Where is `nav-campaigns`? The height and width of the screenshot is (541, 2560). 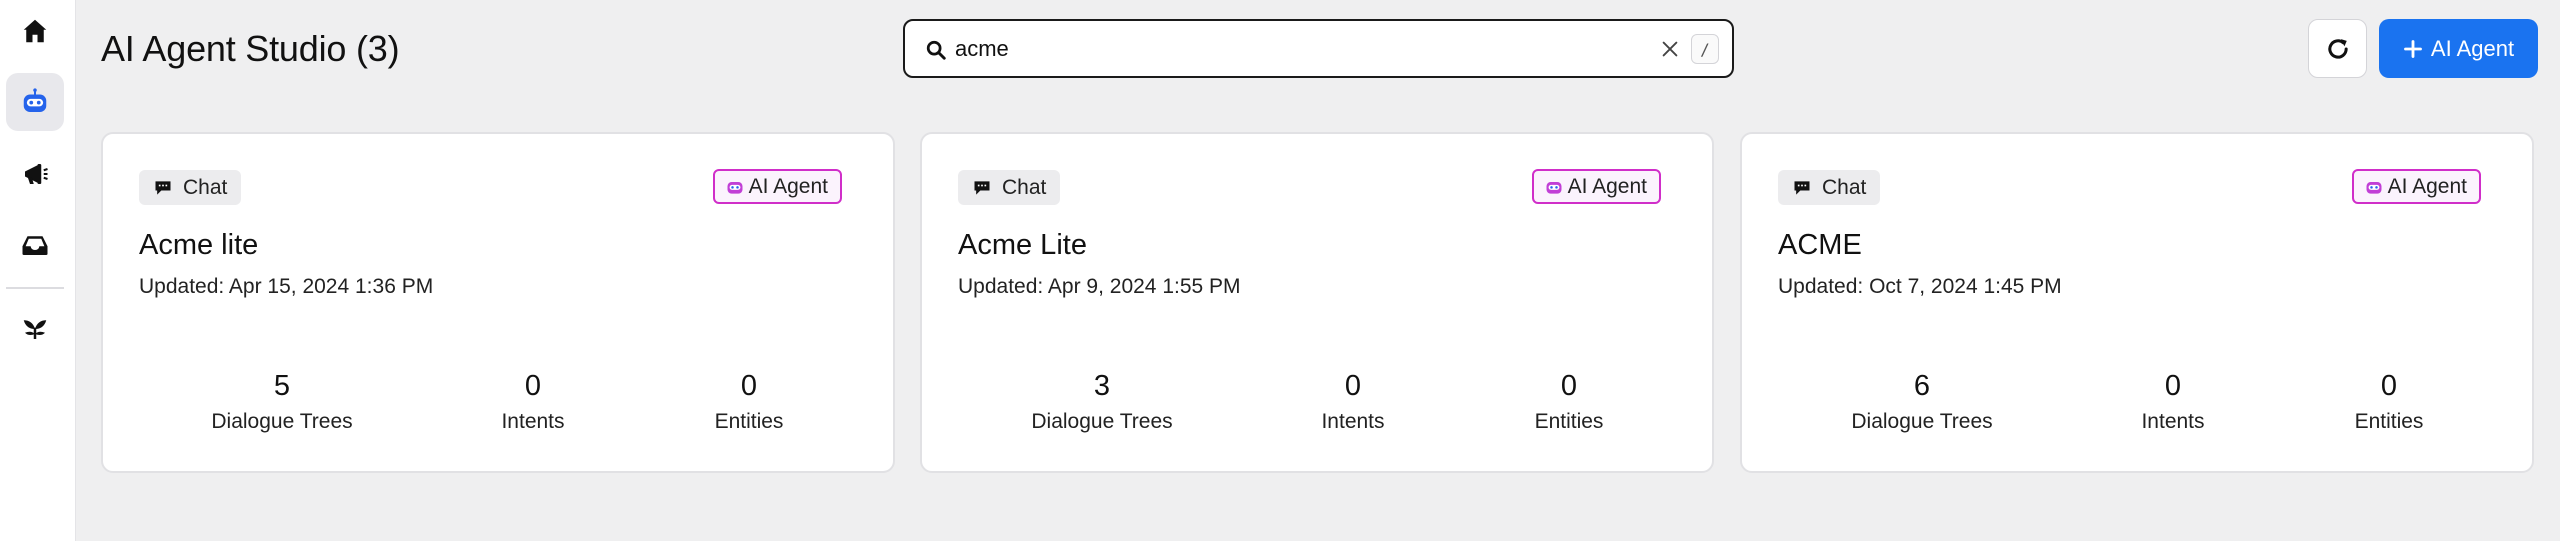 nav-campaigns is located at coordinates (35, 174).